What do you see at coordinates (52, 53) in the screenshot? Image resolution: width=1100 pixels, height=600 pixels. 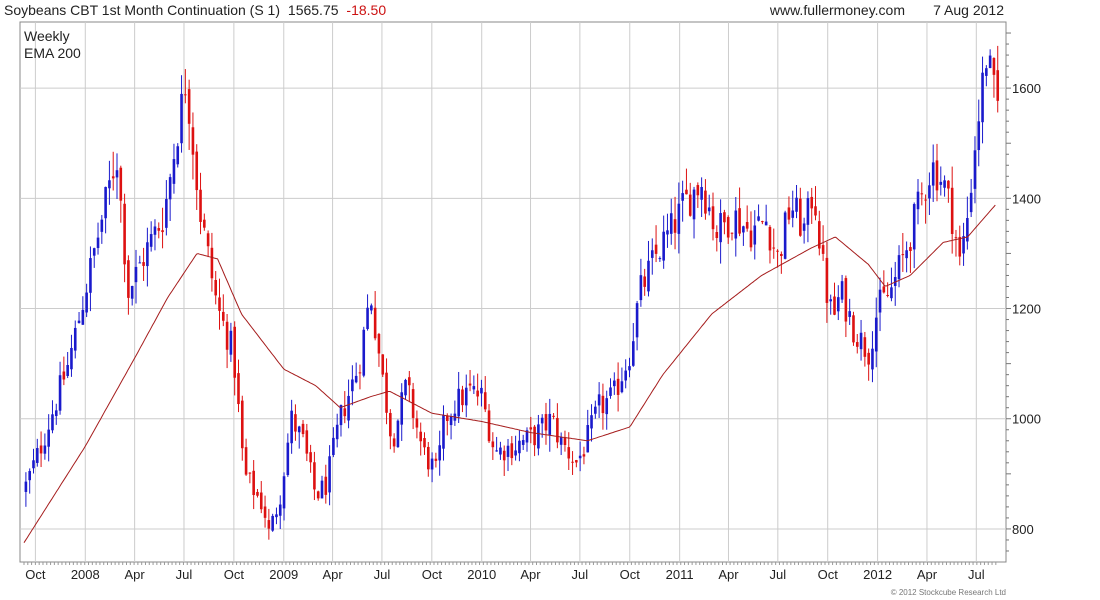 I see `legend-ema: EMA 200` at bounding box center [52, 53].